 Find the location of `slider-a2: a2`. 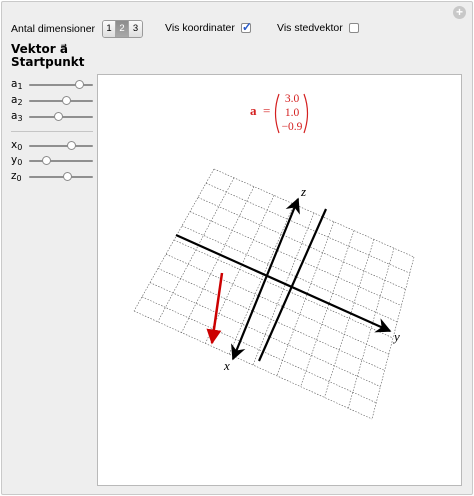

slider-a2: a2 is located at coordinates (53, 101).